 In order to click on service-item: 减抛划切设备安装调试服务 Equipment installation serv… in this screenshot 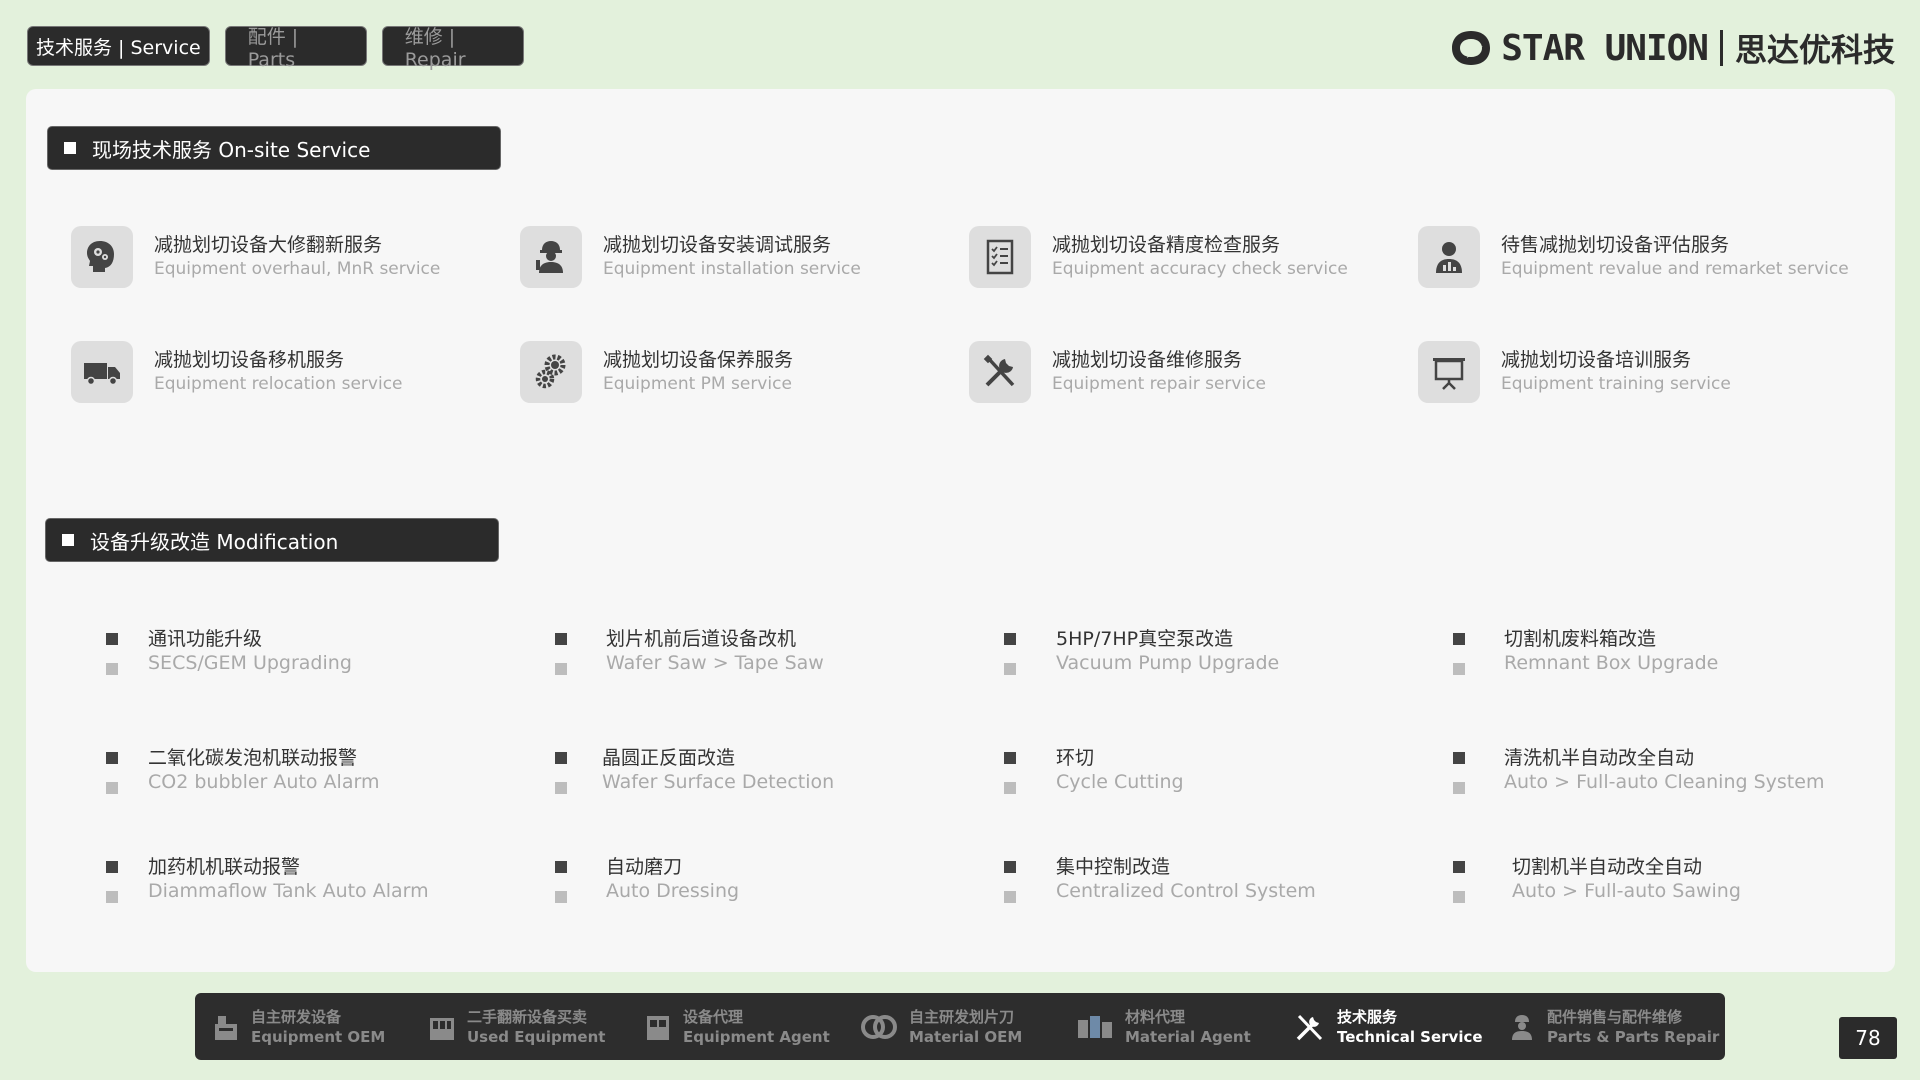, I will do `click(690, 257)`.